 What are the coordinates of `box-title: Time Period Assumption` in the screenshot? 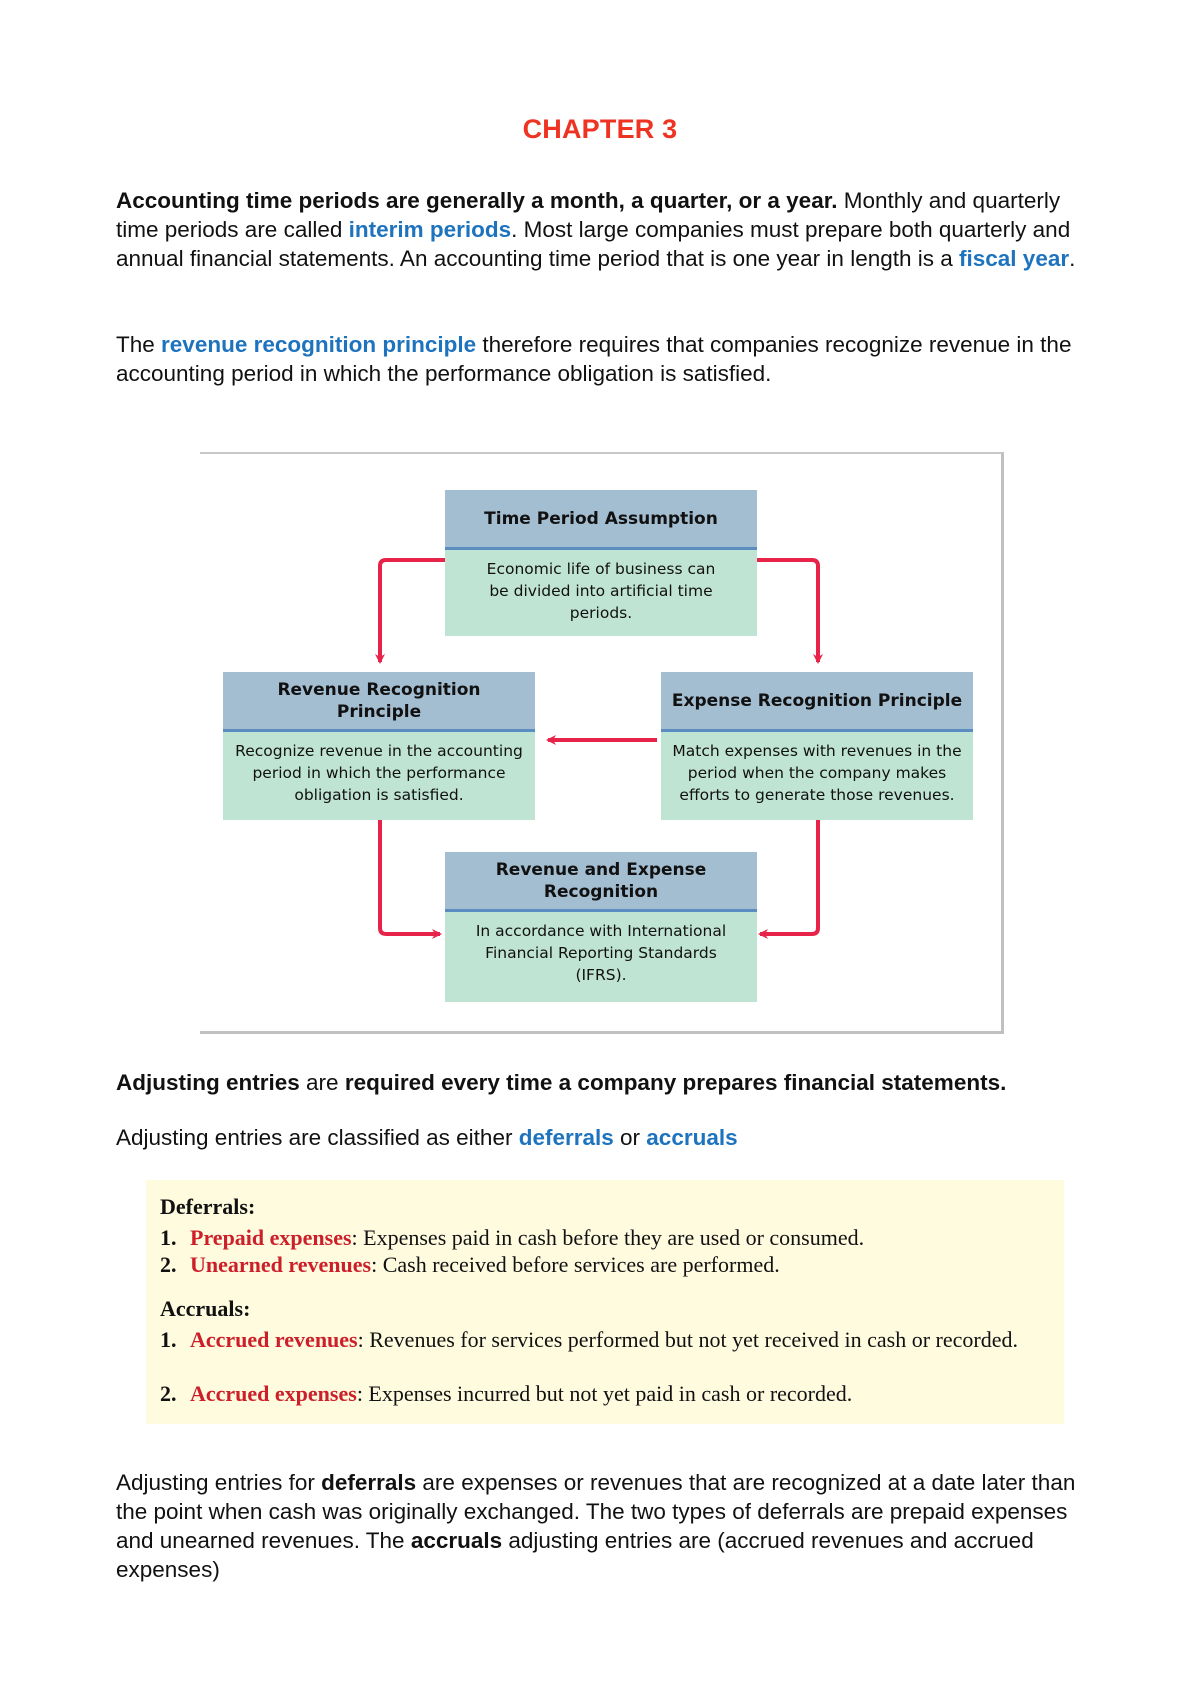 It's located at (601, 520).